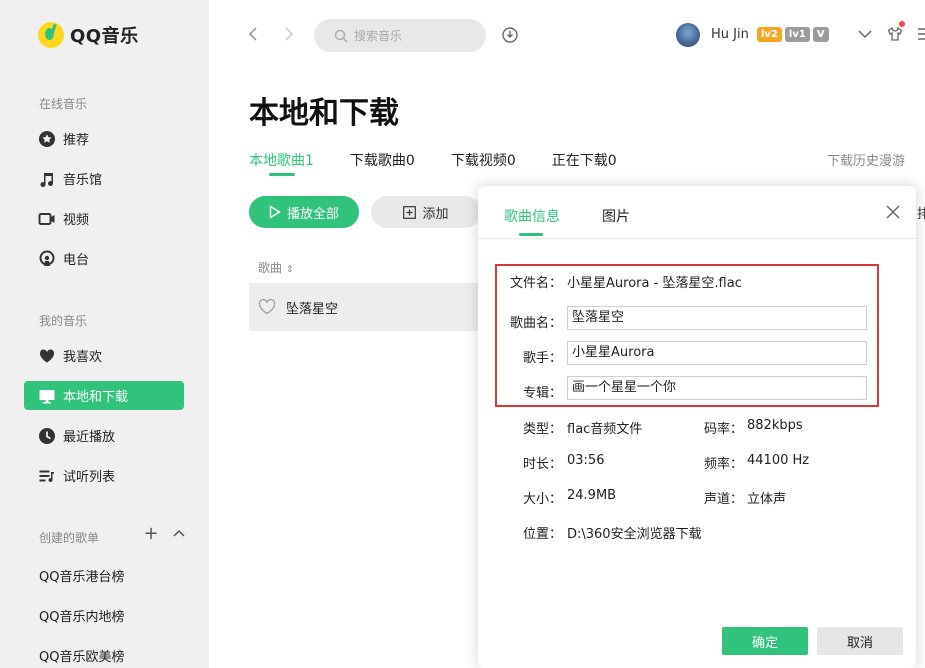 This screenshot has width=925, height=668. What do you see at coordinates (289, 35) in the screenshot?
I see `forward-arrow-icon` at bounding box center [289, 35].